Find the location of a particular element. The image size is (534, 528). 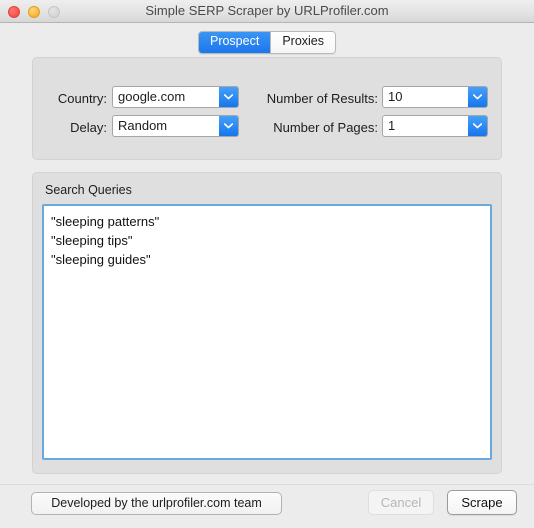

scrape-button: Scrape is located at coordinates (482, 502).